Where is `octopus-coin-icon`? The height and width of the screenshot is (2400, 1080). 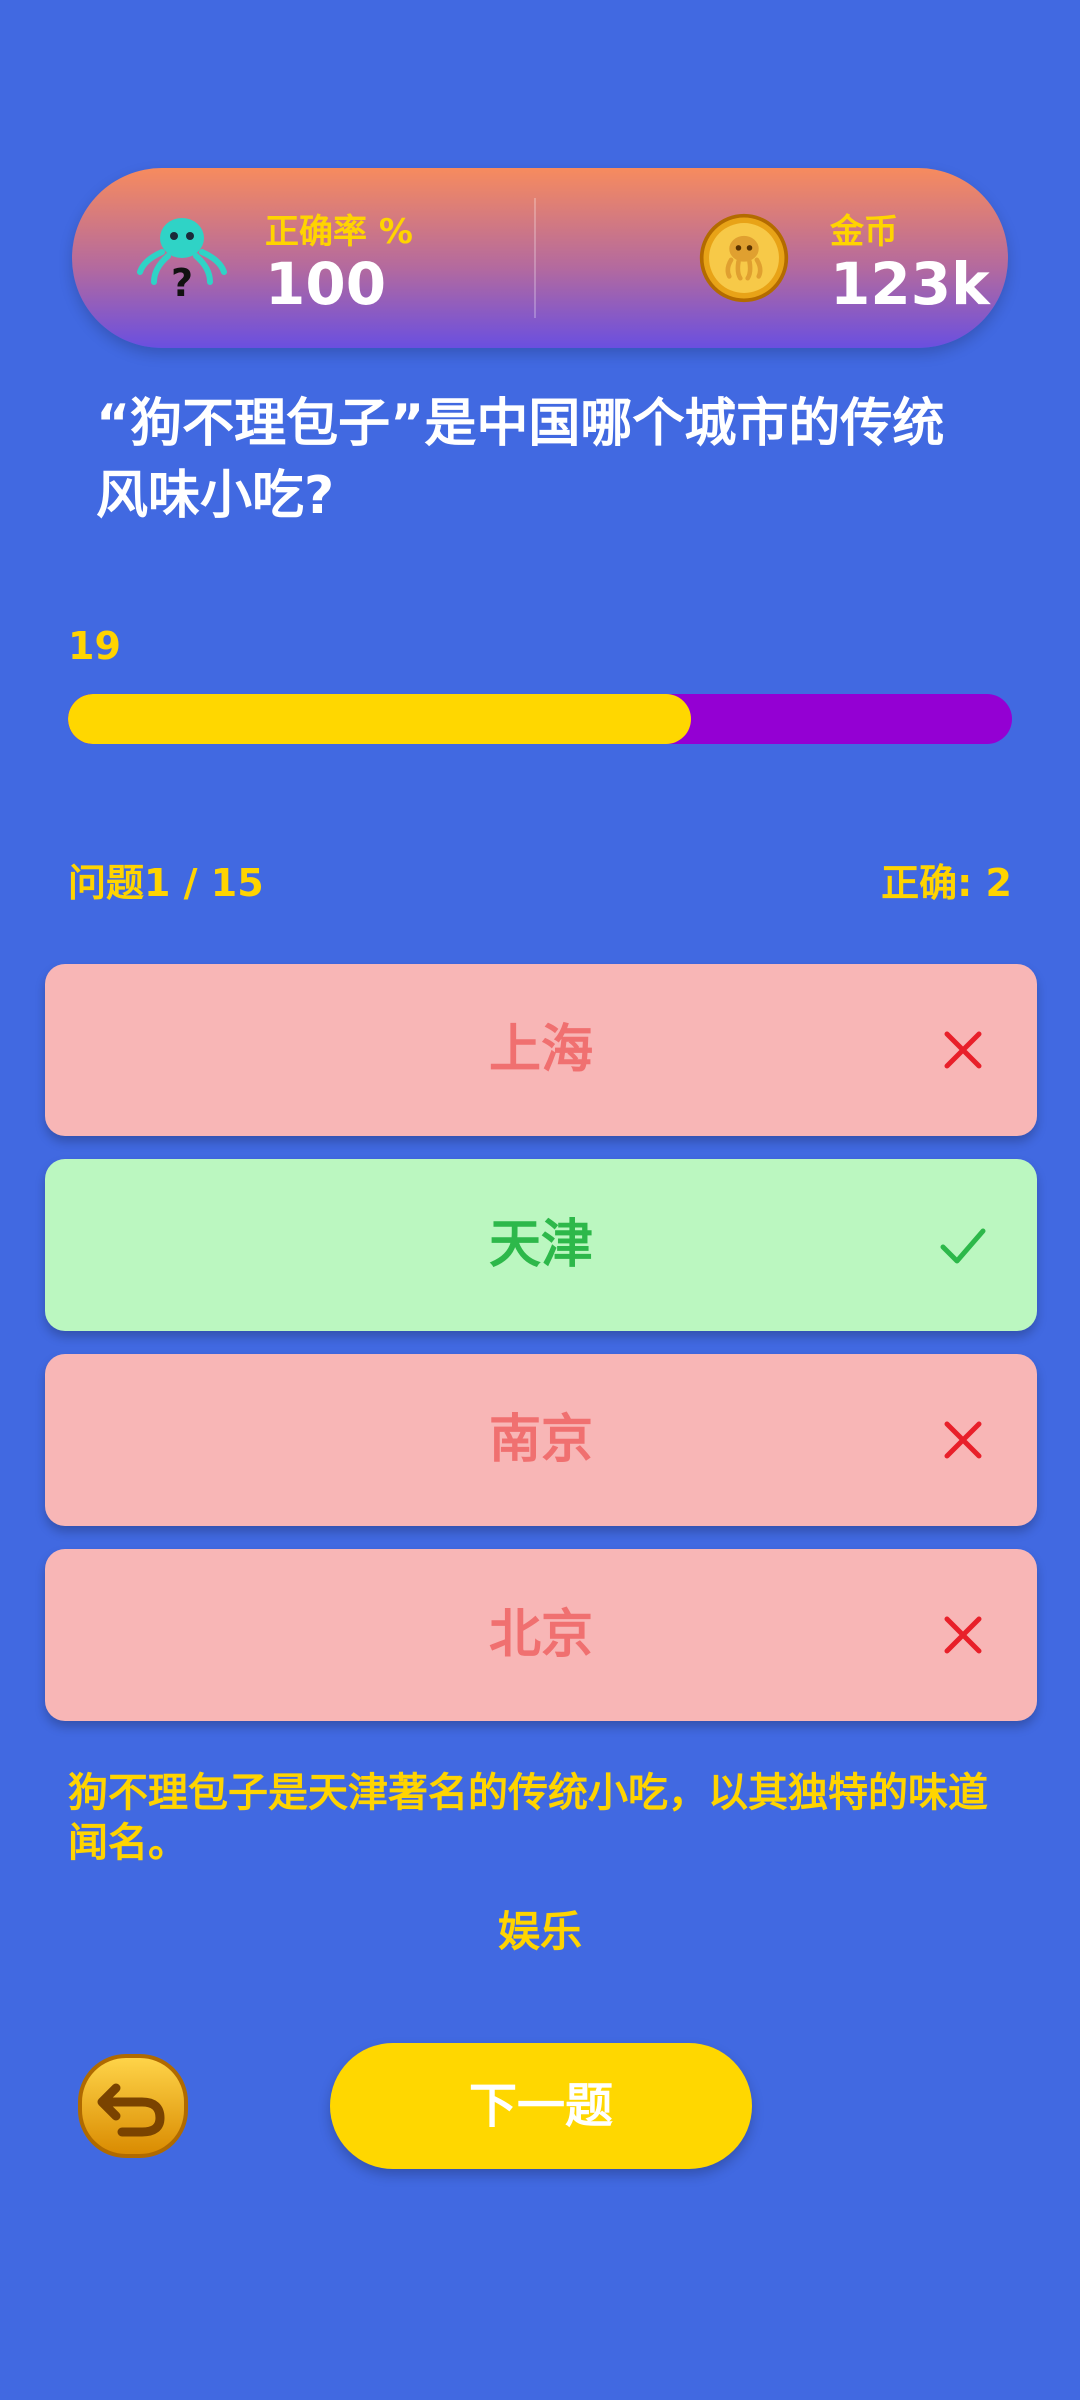
octopus-coin-icon is located at coordinates (744, 258).